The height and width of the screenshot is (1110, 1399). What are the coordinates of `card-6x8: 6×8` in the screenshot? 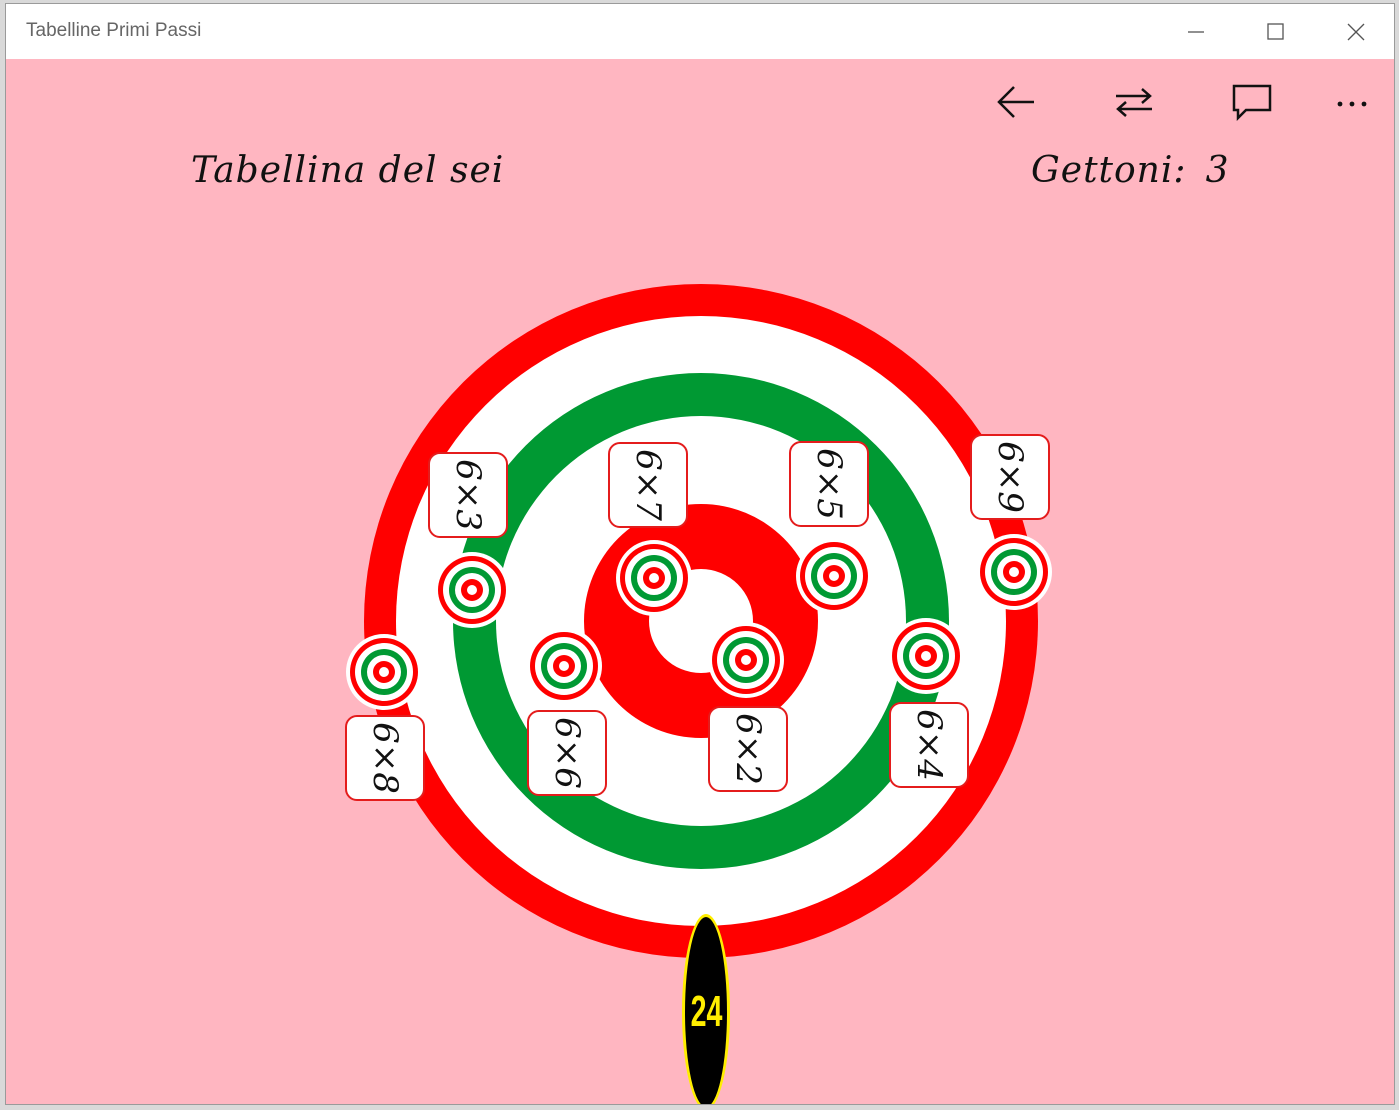 It's located at (385, 758).